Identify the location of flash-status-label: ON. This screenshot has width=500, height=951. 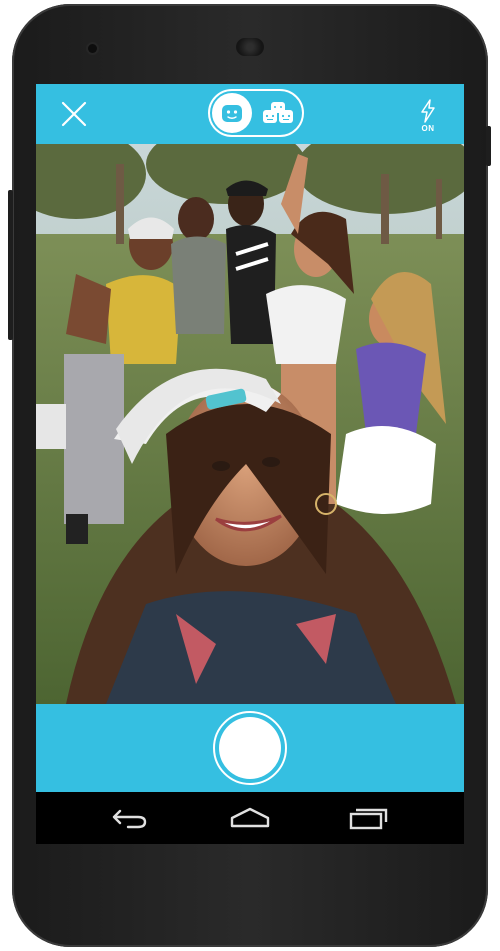
(428, 128).